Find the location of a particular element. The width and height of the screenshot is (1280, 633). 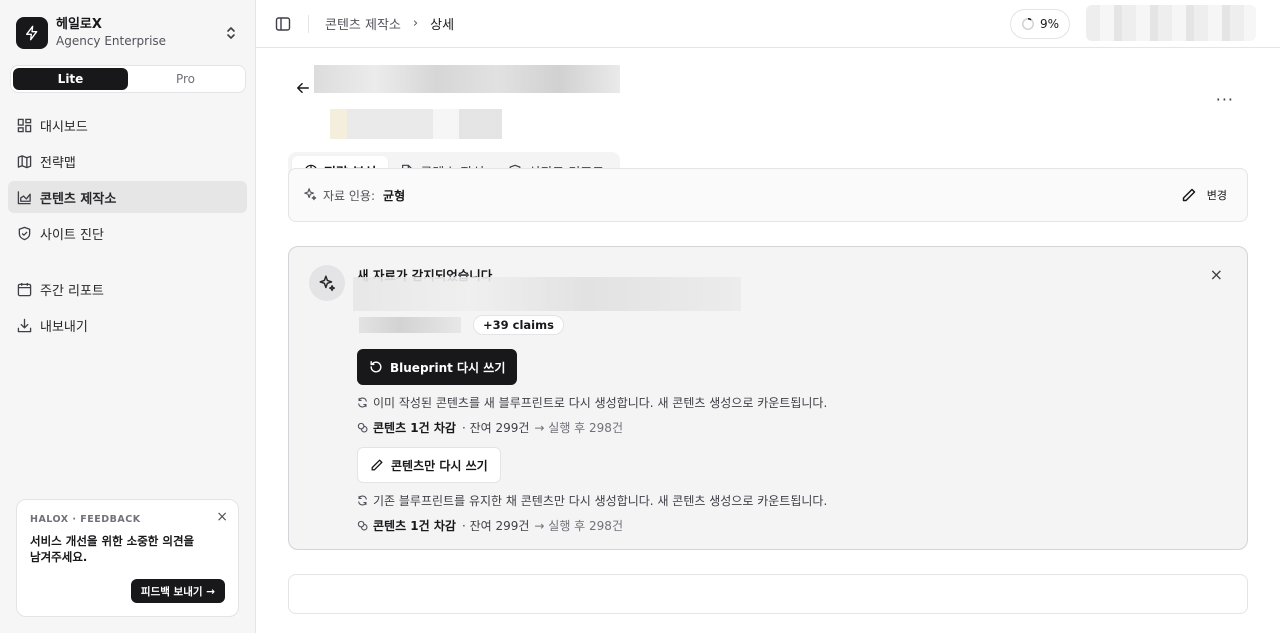

breadcrumb-current: 상세 is located at coordinates (442, 25).